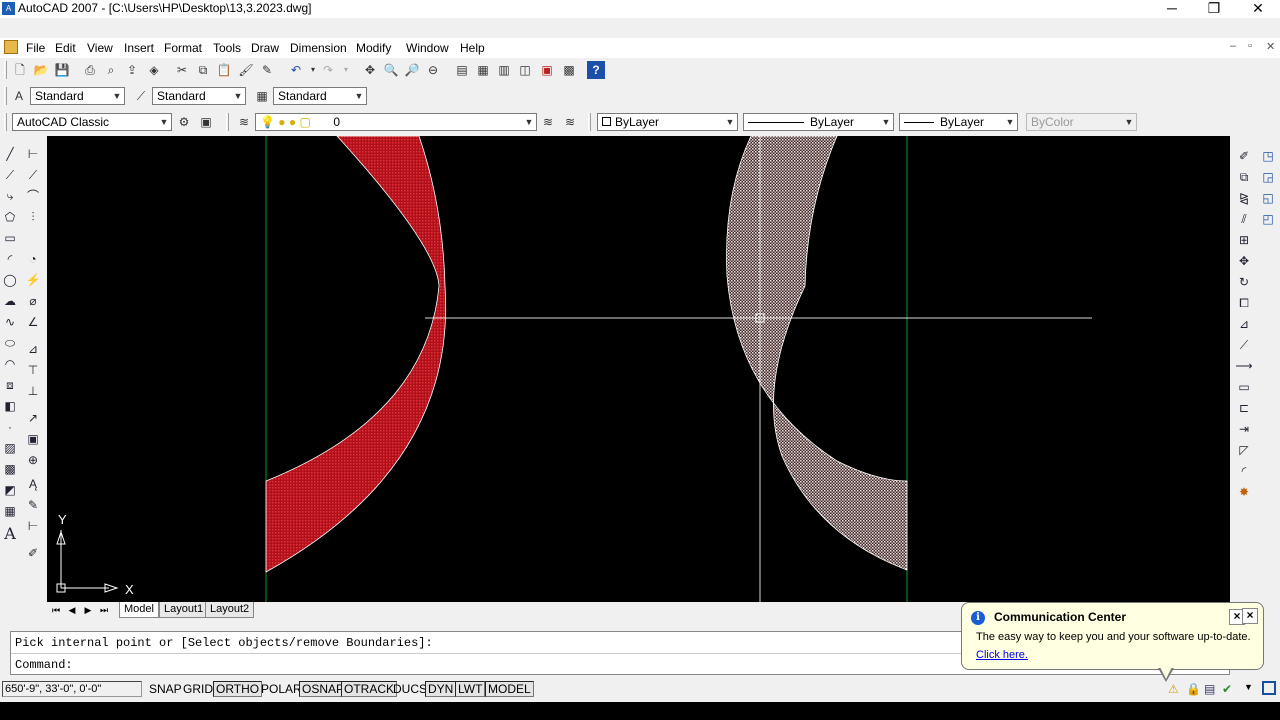  Describe the element at coordinates (33, 175) in the screenshot. I see `aligned-dimension-icon: ⟋` at that location.